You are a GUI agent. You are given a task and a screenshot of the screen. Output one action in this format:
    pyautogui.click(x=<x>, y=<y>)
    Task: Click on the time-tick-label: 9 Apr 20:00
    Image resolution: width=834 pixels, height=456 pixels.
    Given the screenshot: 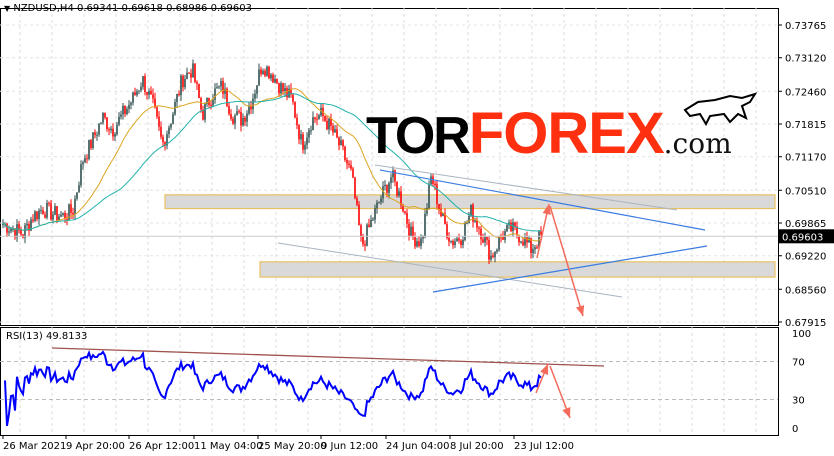 What is the action you would take?
    pyautogui.click(x=95, y=446)
    